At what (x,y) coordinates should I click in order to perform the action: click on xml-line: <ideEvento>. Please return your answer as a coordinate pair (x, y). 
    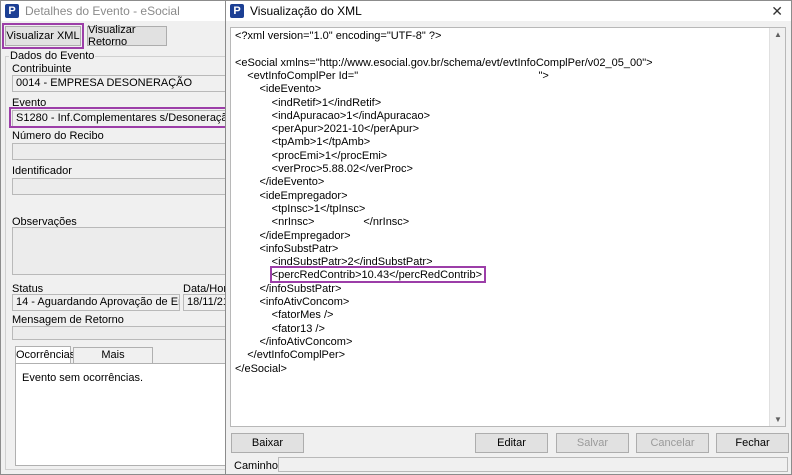
    Looking at the image, I should click on (278, 89).